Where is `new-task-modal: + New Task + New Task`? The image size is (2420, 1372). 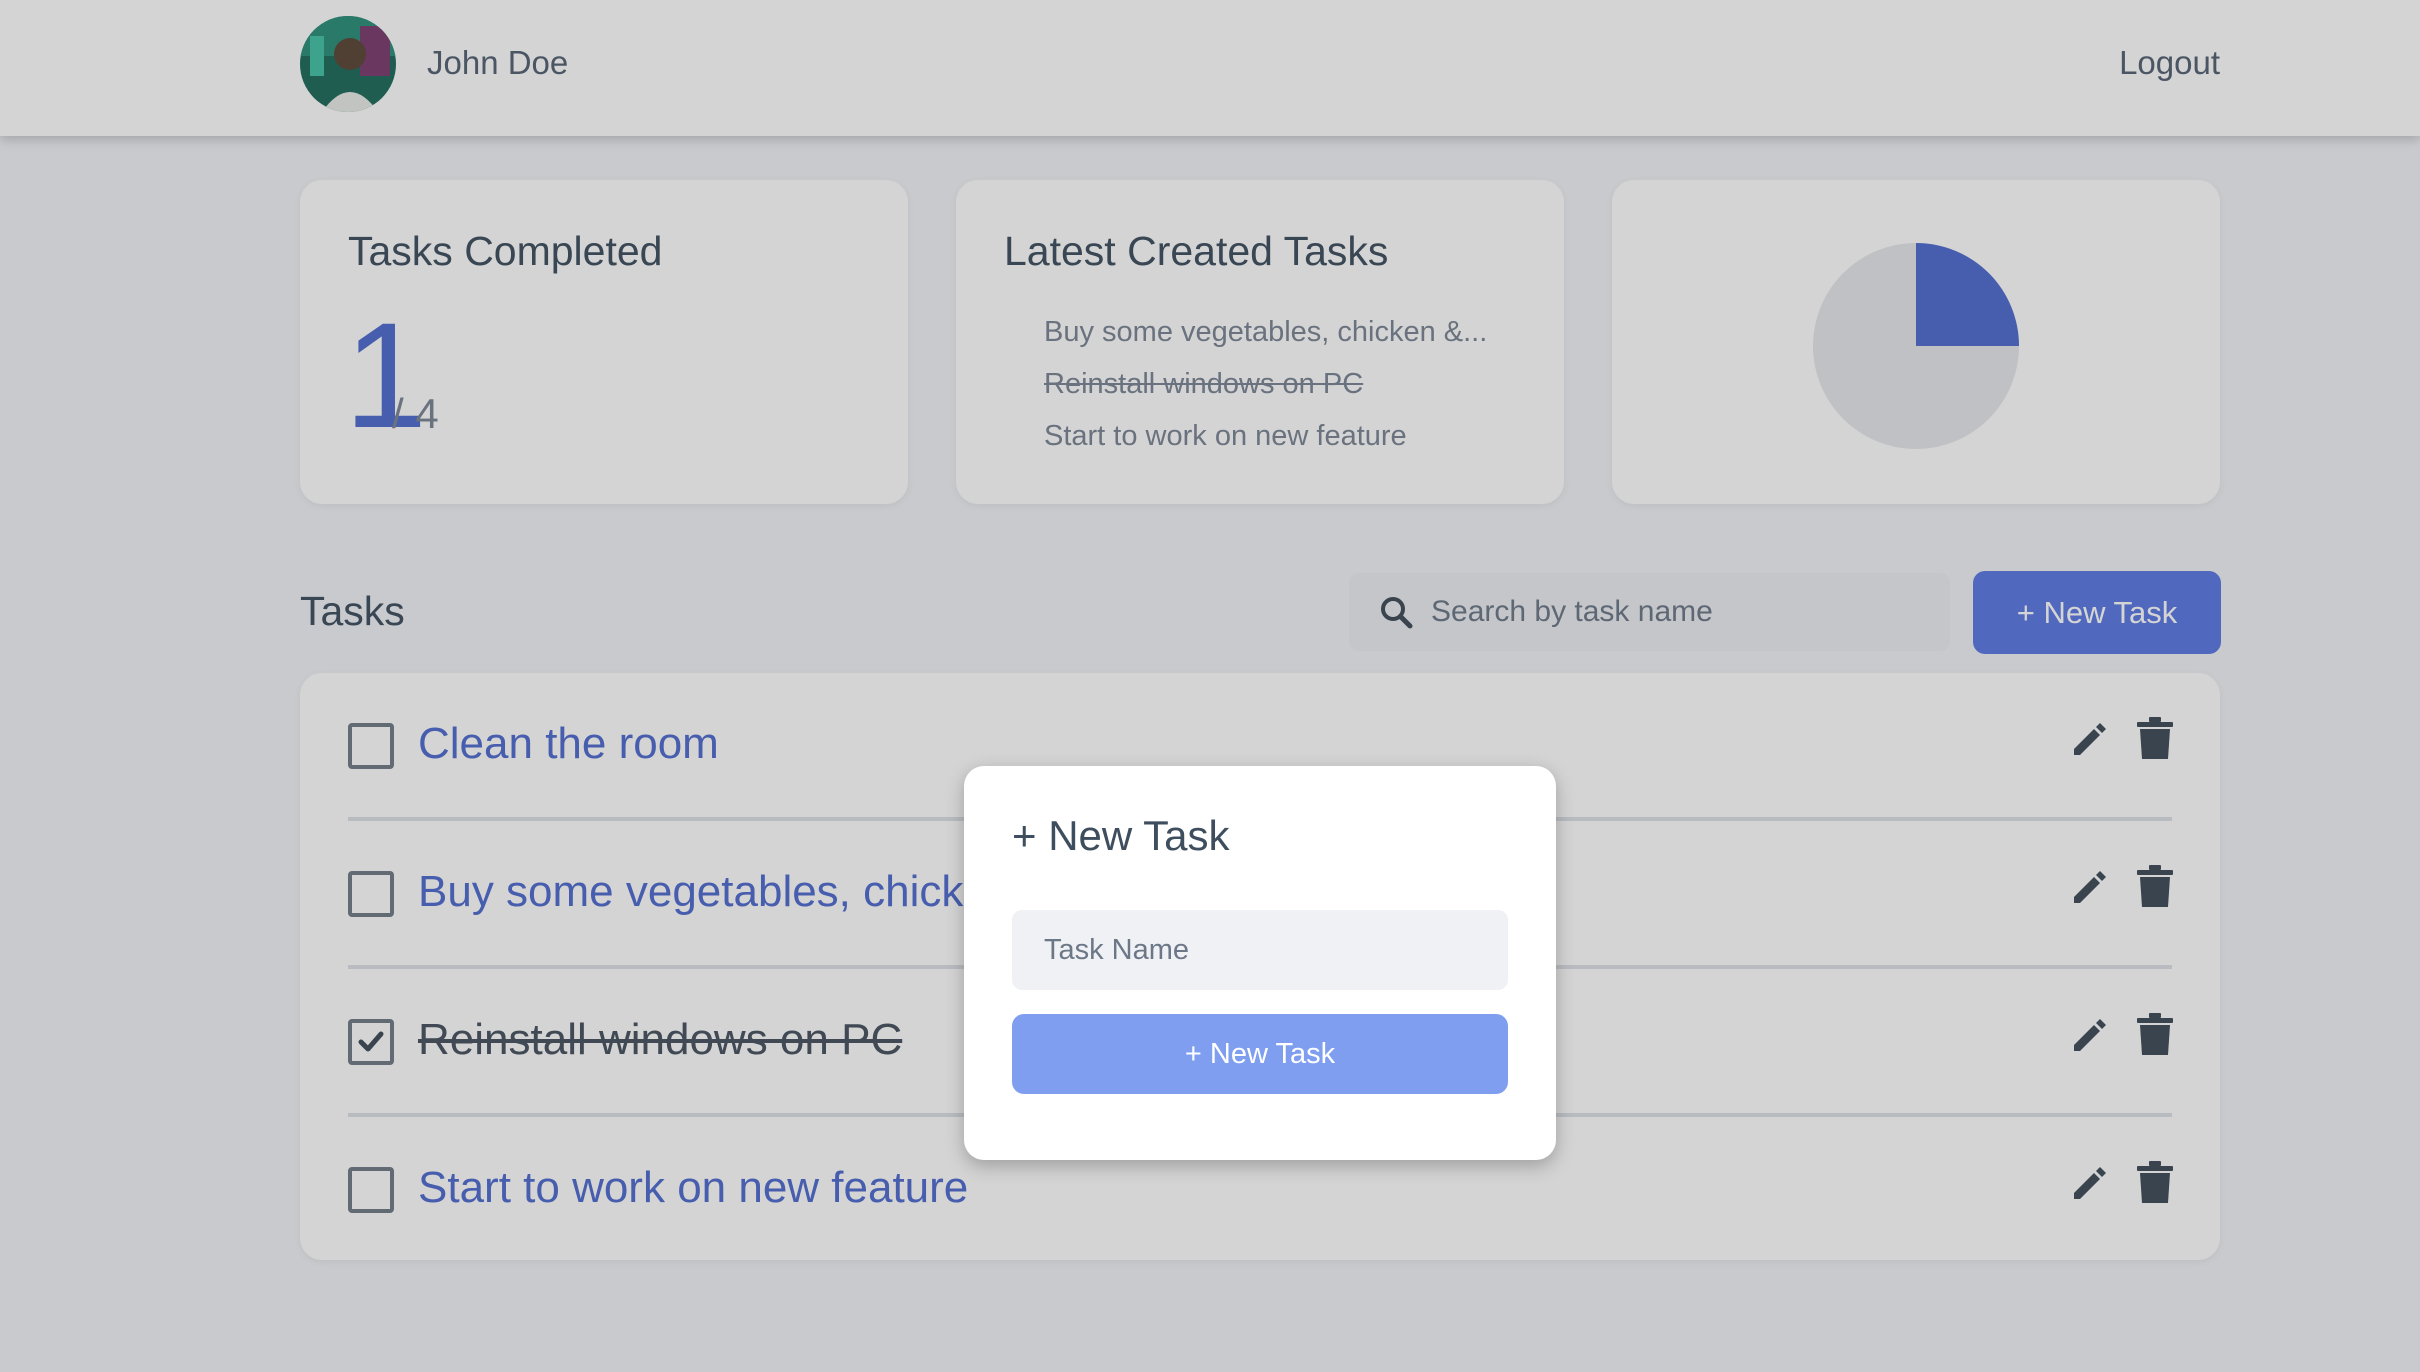
new-task-modal: + New Task + New Task is located at coordinates (1260, 963).